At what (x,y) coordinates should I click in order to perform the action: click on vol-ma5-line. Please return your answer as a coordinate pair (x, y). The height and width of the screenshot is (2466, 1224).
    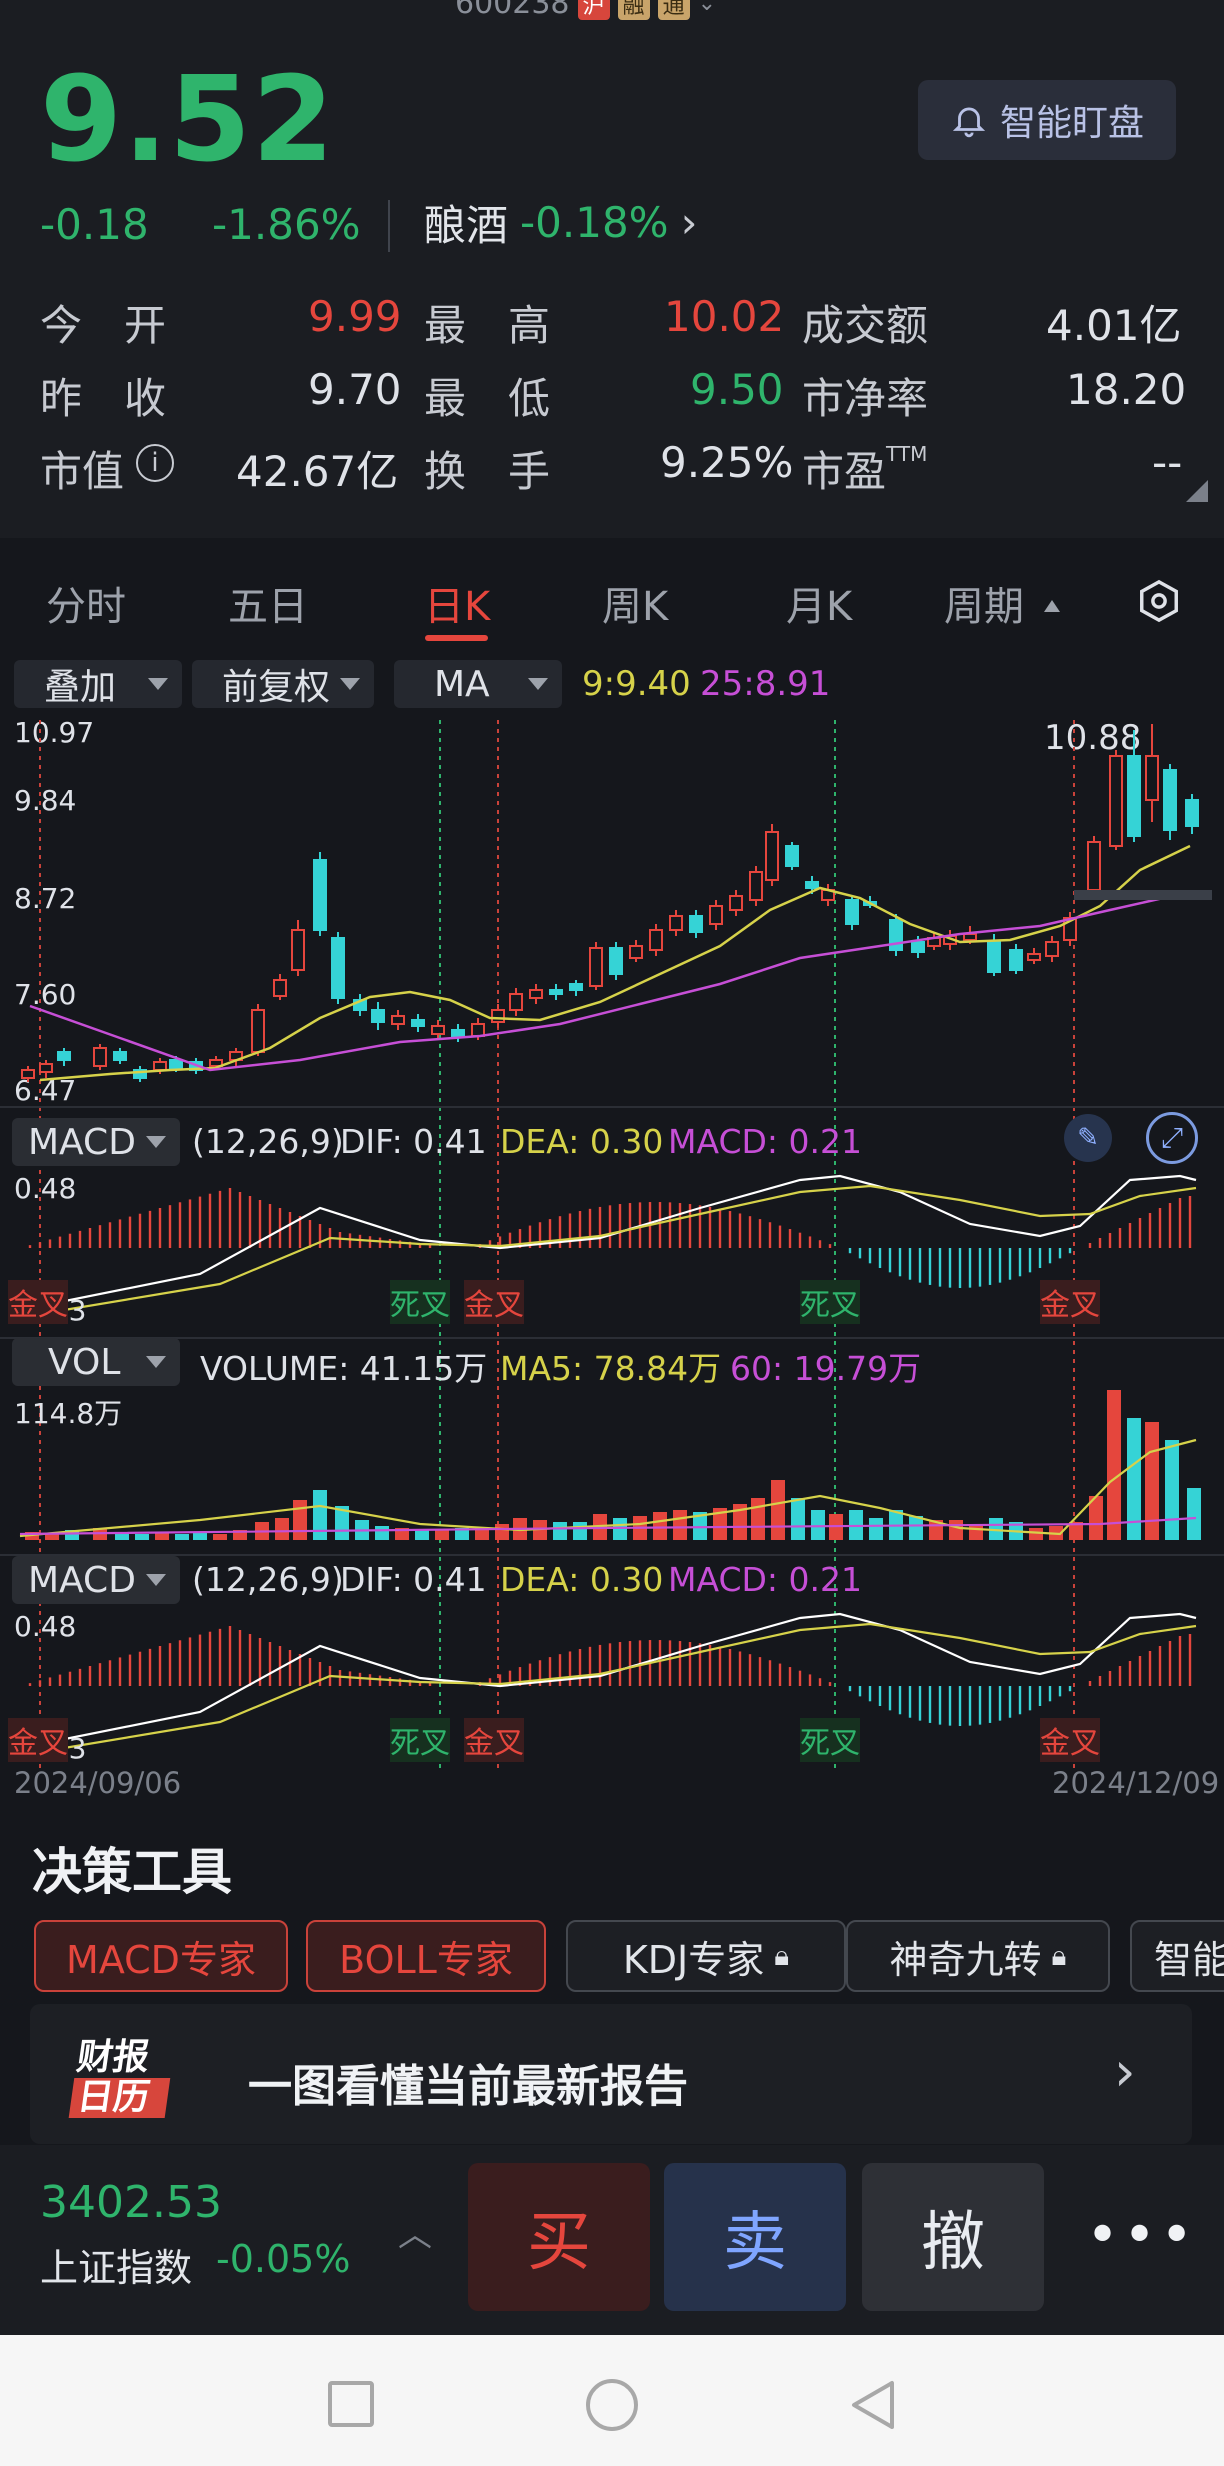
    Looking at the image, I should click on (608, 1488).